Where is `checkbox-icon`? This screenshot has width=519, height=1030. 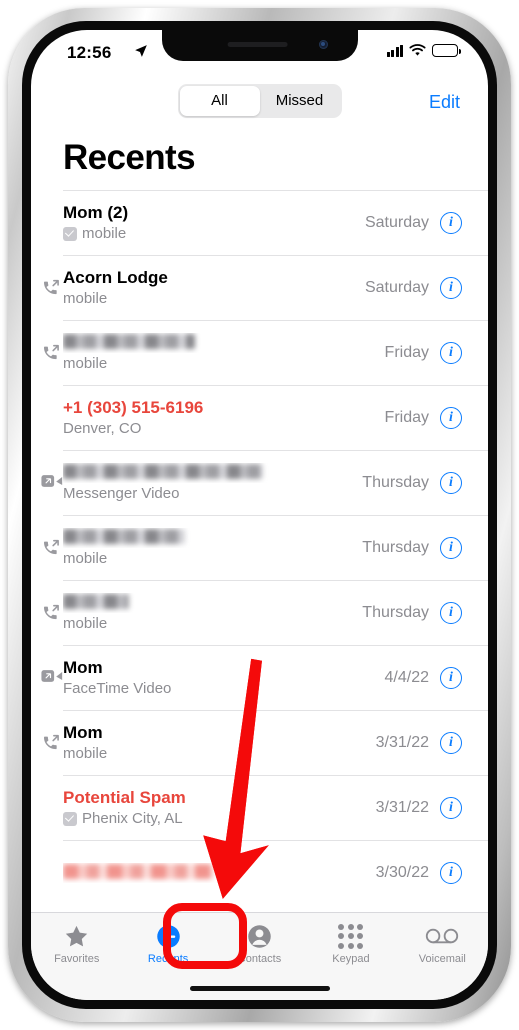 checkbox-icon is located at coordinates (70, 818).